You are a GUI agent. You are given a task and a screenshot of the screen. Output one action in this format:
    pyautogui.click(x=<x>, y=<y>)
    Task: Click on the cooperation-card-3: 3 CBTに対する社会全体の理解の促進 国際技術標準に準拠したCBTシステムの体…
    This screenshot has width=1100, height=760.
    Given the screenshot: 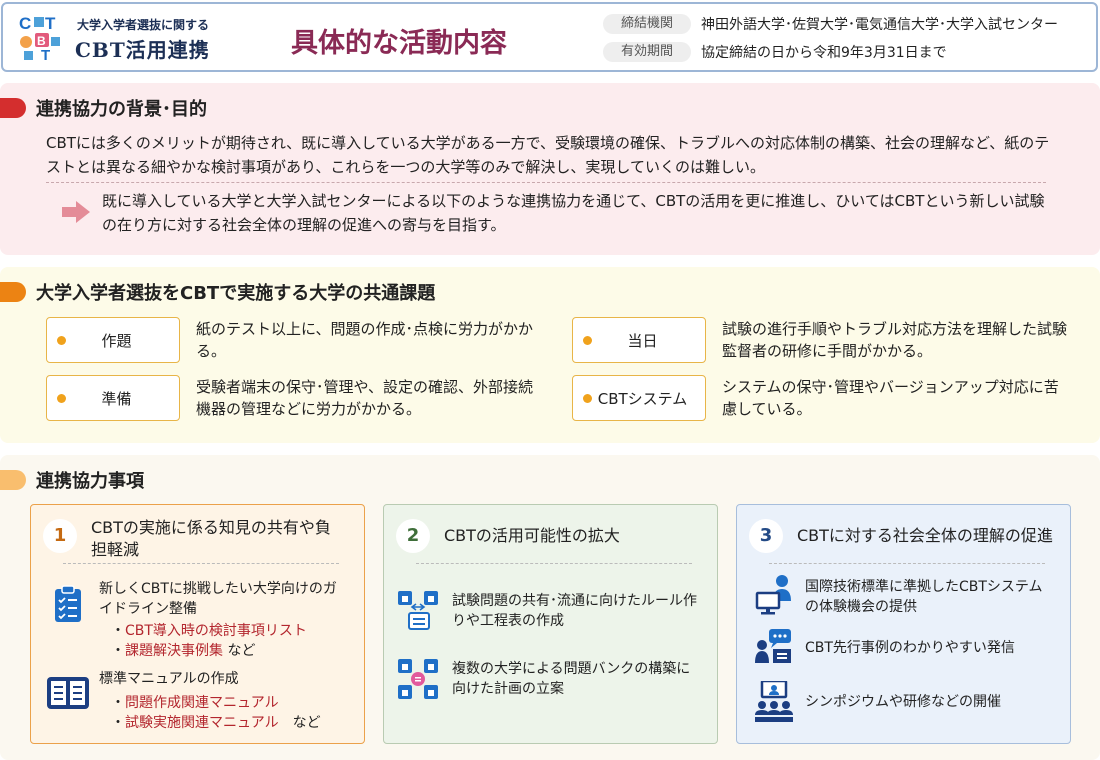 What is the action you would take?
    pyautogui.click(x=903, y=624)
    